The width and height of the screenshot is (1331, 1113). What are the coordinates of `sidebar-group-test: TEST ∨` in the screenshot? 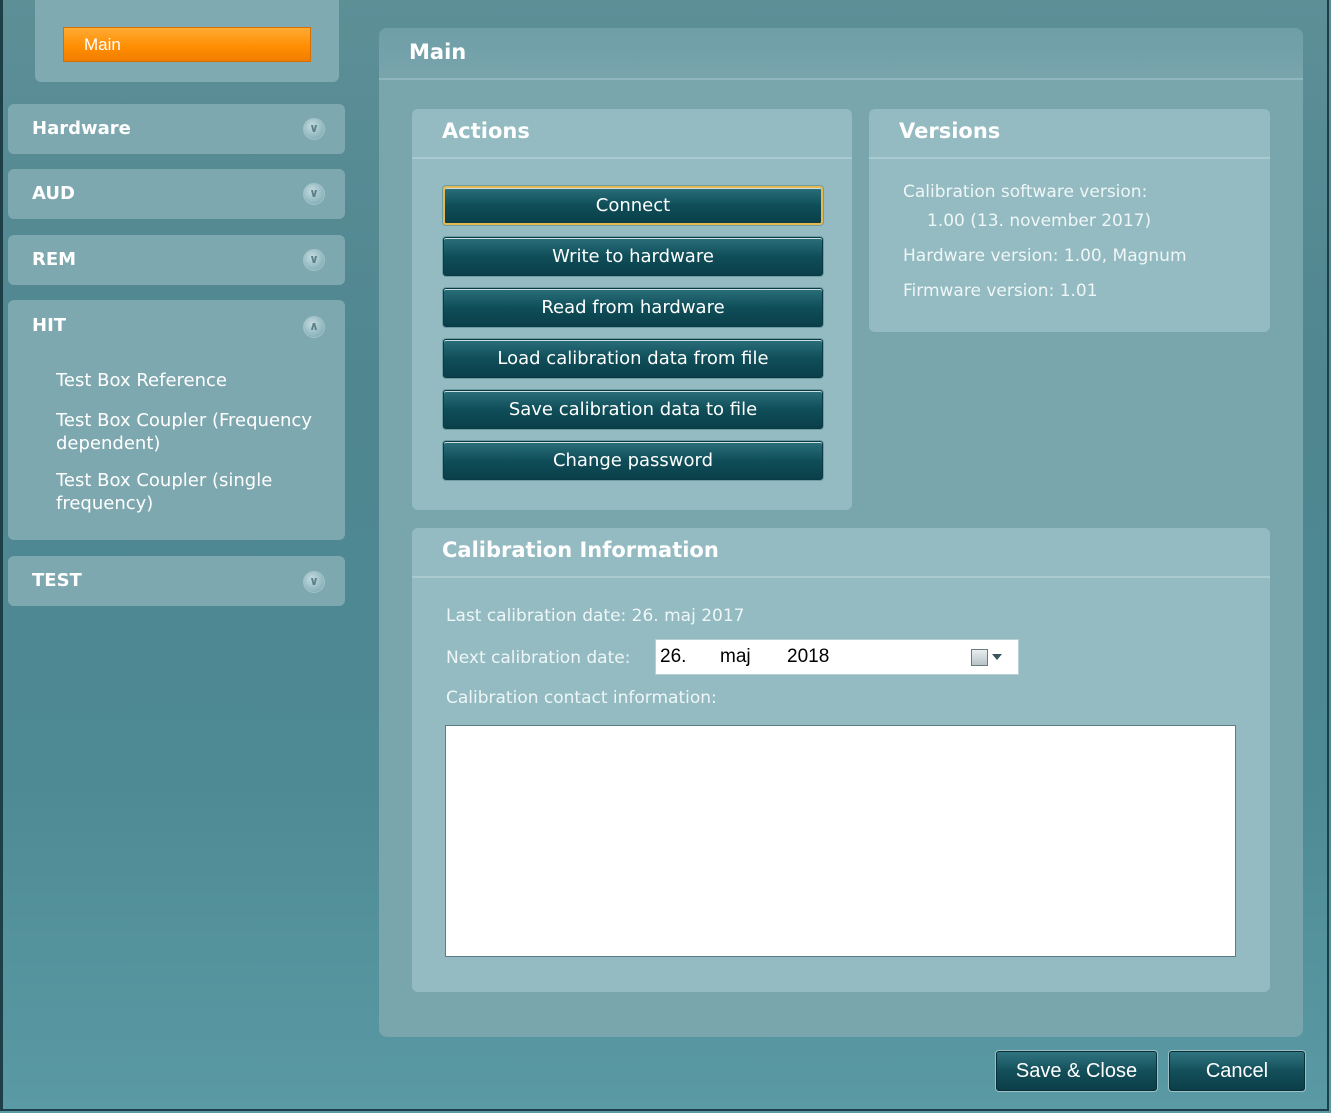 It's located at (176, 581).